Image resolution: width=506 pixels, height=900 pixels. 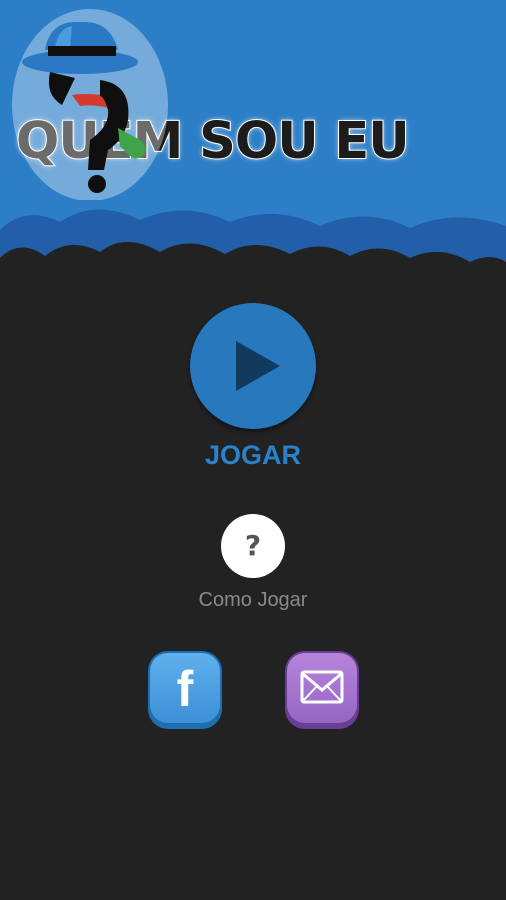 I want to click on mail-icon, so click(x=322, y=687).